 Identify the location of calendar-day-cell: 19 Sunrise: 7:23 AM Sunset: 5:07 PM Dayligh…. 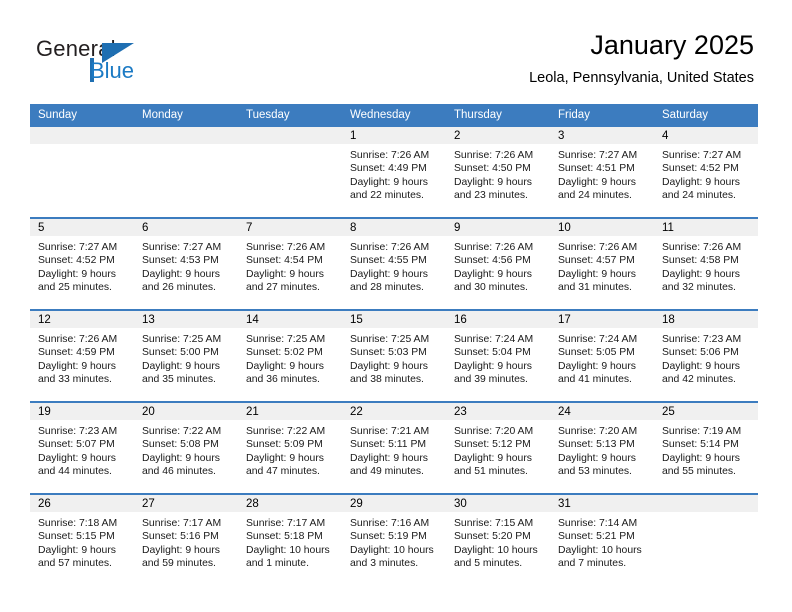
(82, 448).